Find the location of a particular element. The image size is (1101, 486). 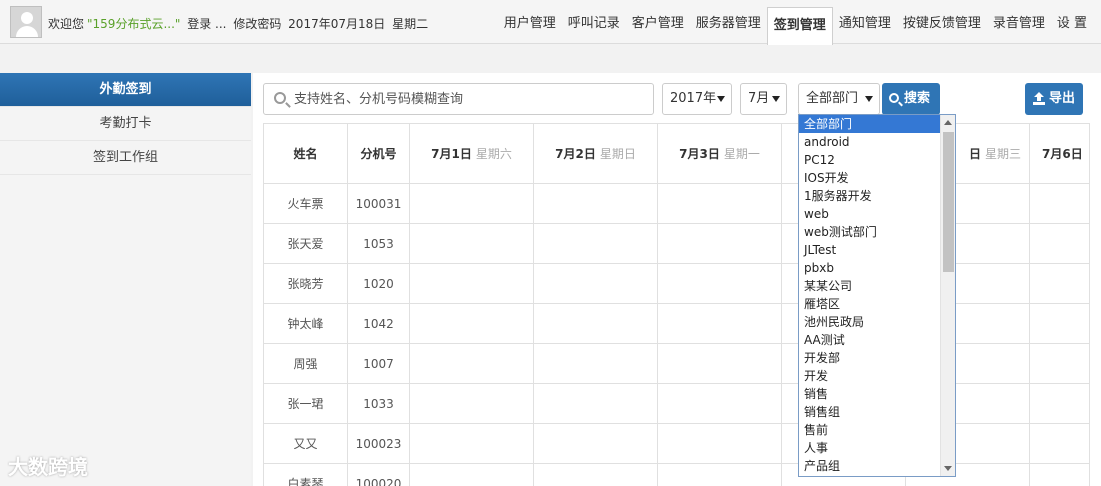

cell-extension: 1053 is located at coordinates (378, 243).